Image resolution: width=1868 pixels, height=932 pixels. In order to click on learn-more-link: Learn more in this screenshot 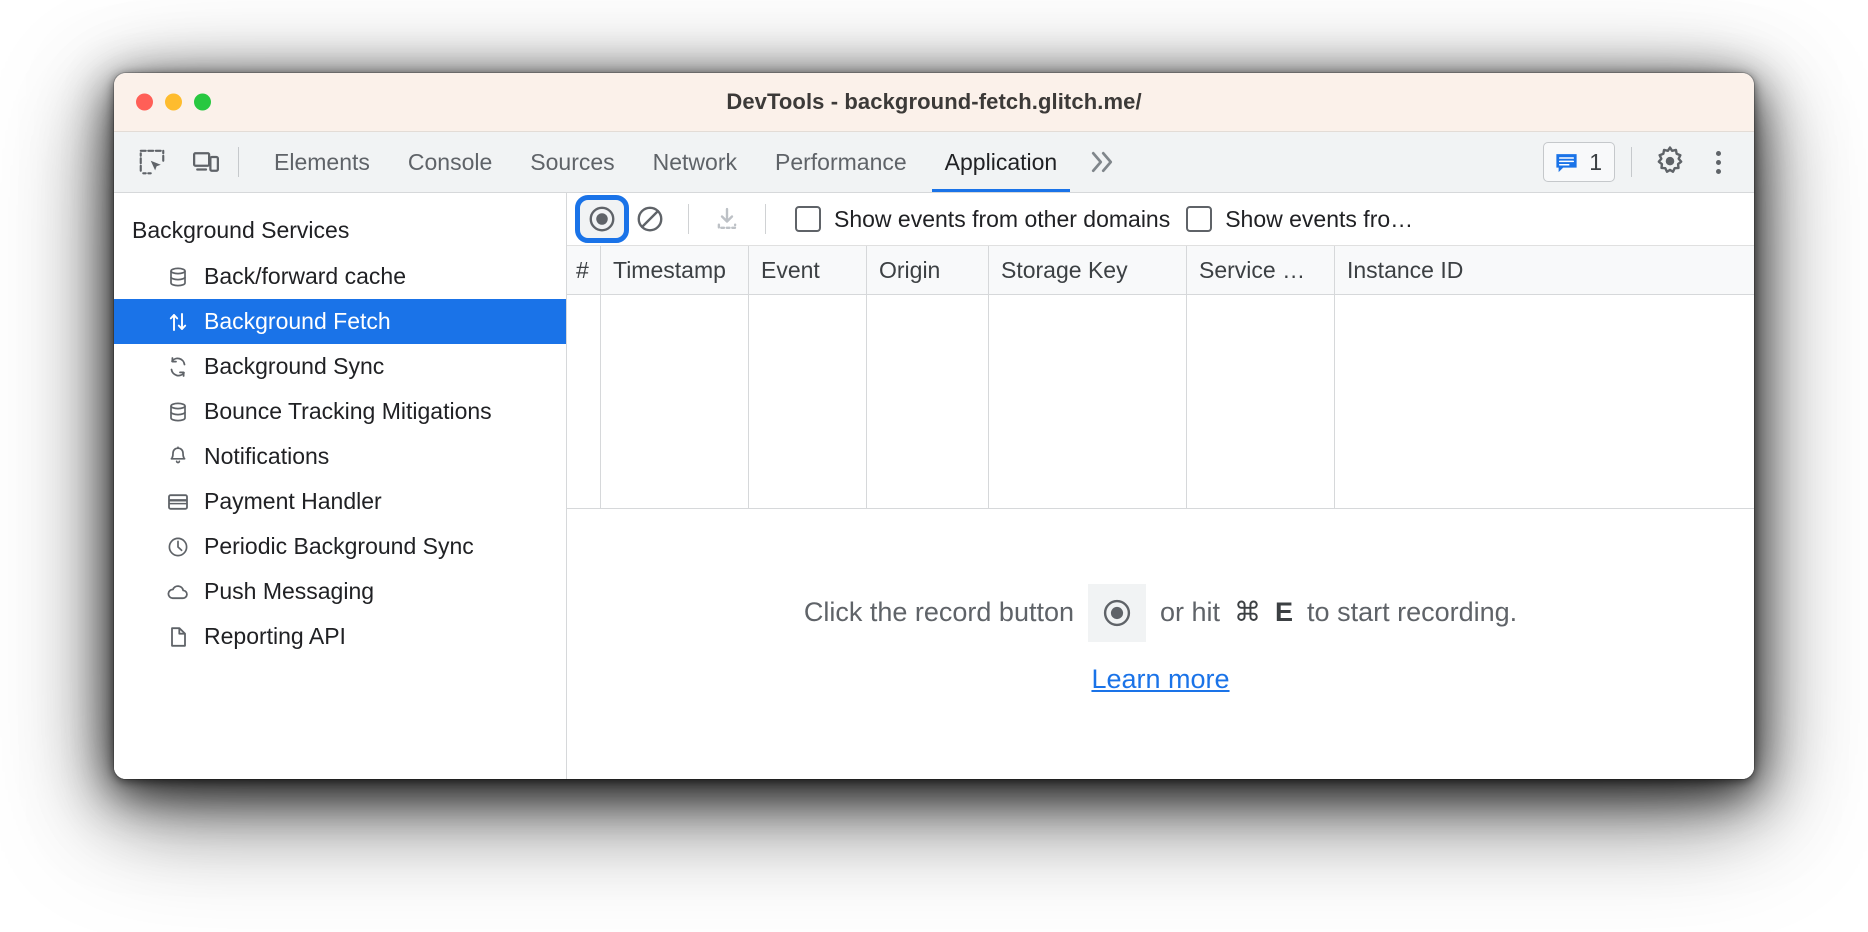, I will do `click(1160, 679)`.